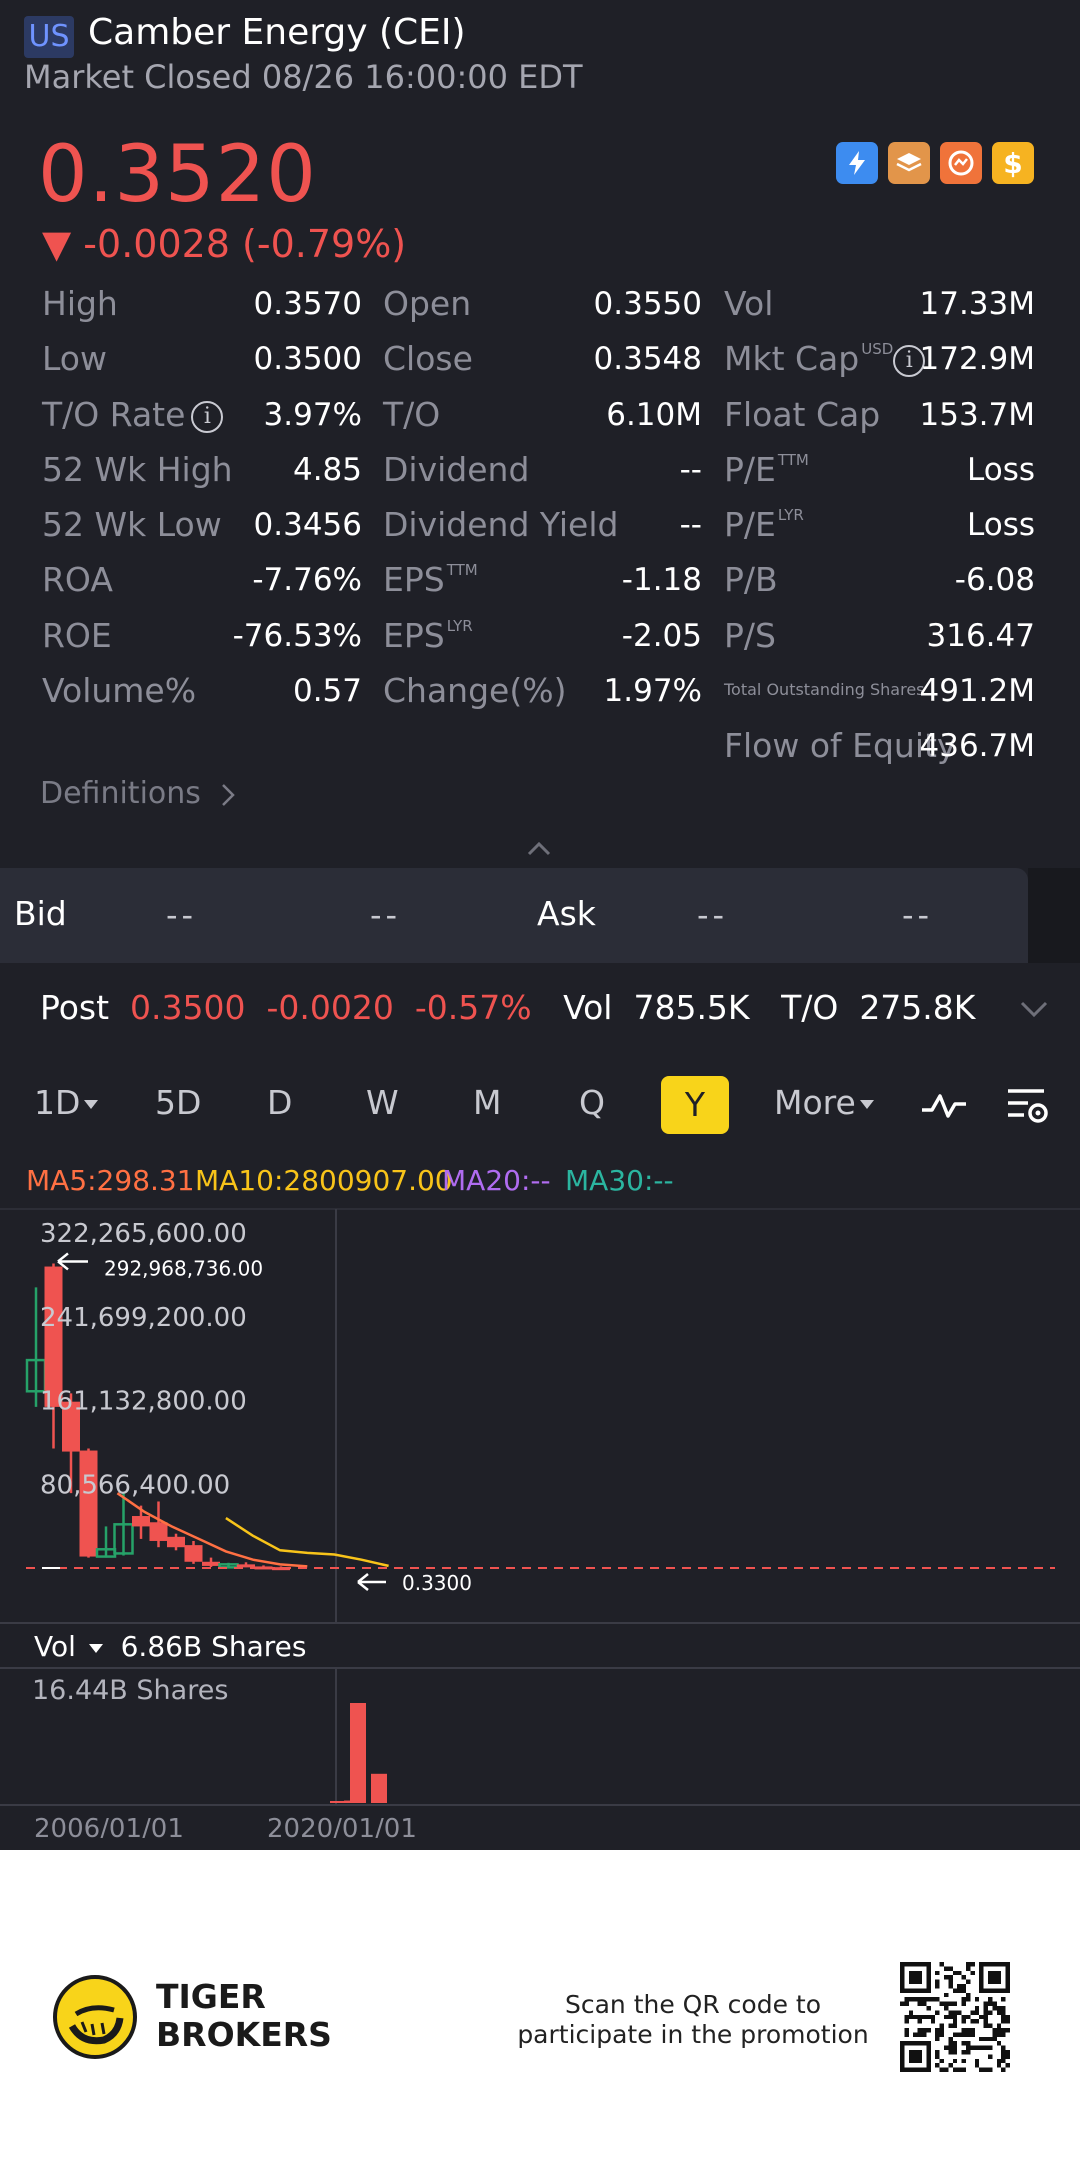  Describe the element at coordinates (909, 163) in the screenshot. I see `layers-a-icon` at that location.